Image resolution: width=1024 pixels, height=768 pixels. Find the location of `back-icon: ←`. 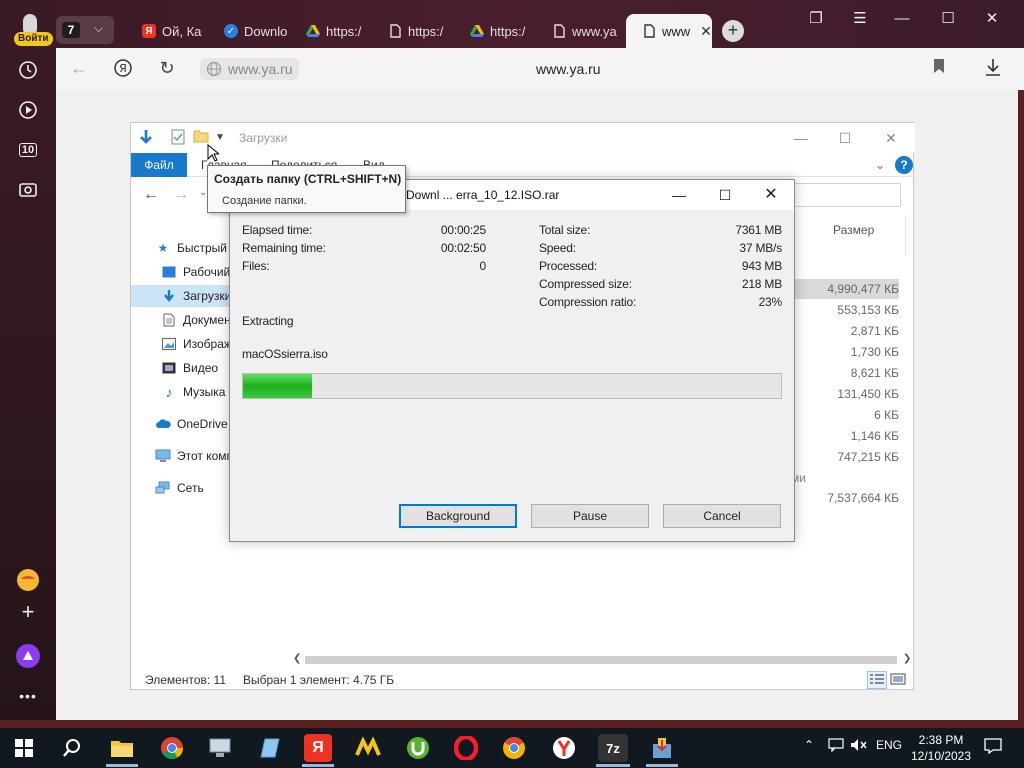

back-icon: ← is located at coordinates (79, 69).